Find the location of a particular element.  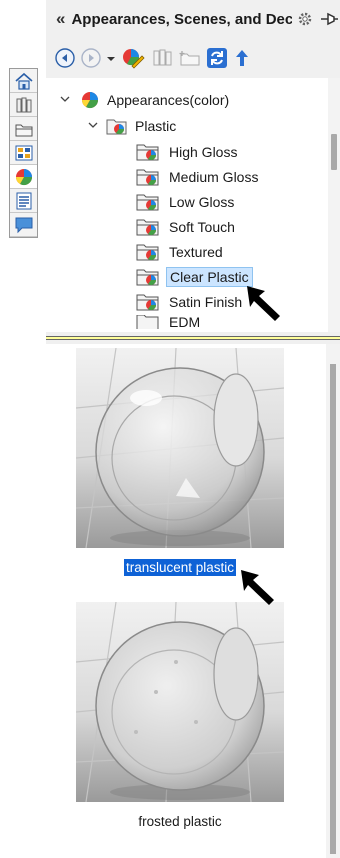

panel-toolbar is located at coordinates (193, 58).